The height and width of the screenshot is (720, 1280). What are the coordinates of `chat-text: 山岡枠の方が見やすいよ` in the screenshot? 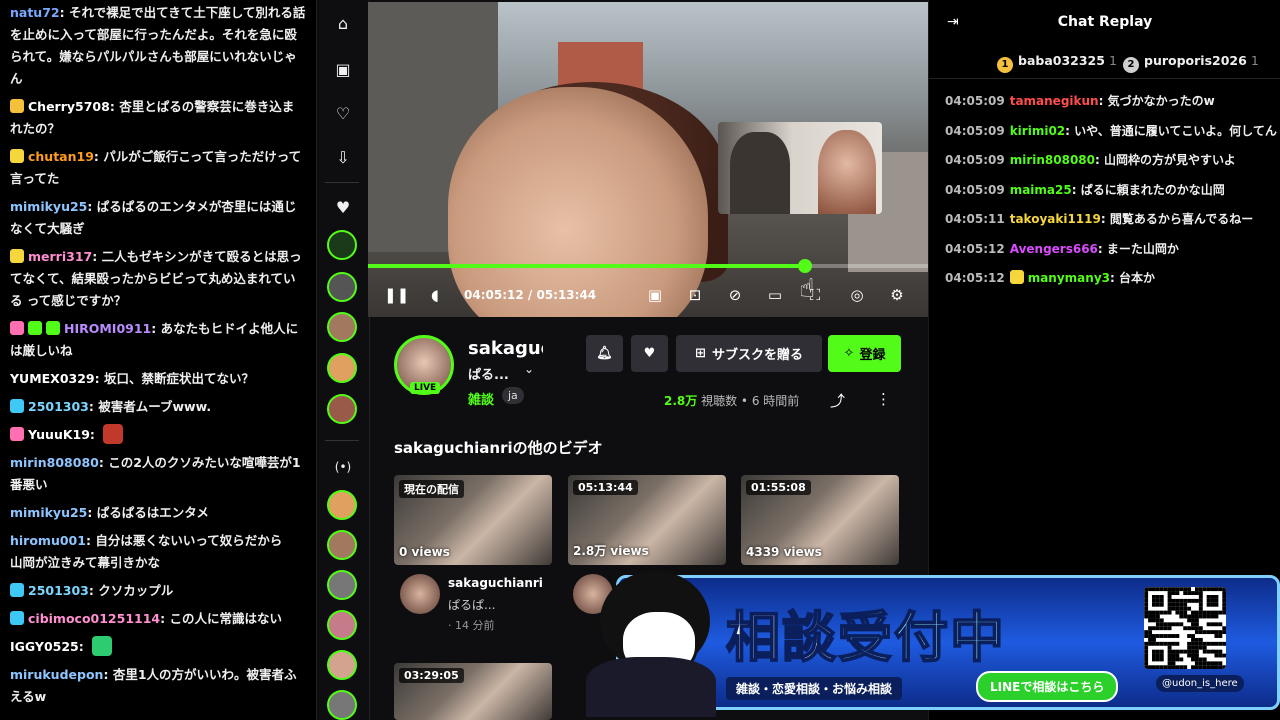 It's located at (1169, 160).